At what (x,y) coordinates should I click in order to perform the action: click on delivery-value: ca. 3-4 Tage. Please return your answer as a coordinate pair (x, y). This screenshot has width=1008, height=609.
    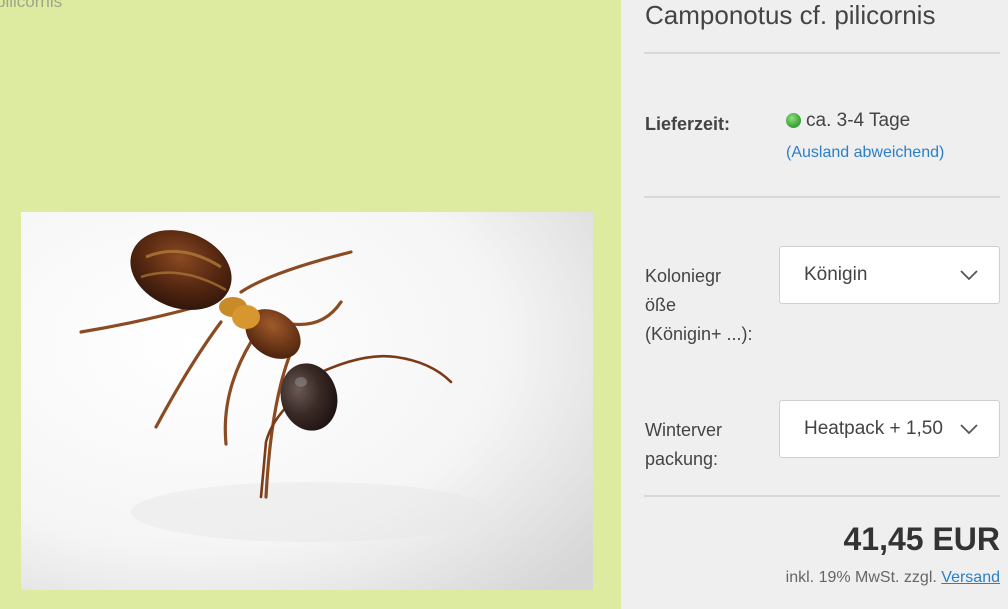
    Looking at the image, I should click on (858, 120).